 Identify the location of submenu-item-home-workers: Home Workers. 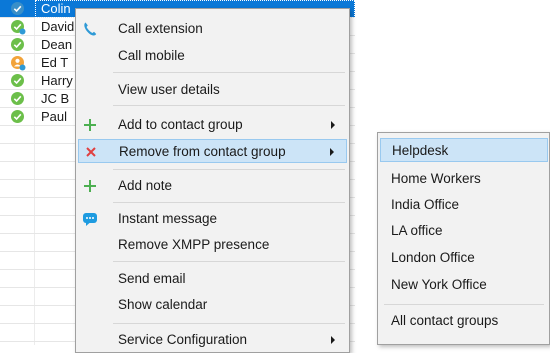
(464, 179).